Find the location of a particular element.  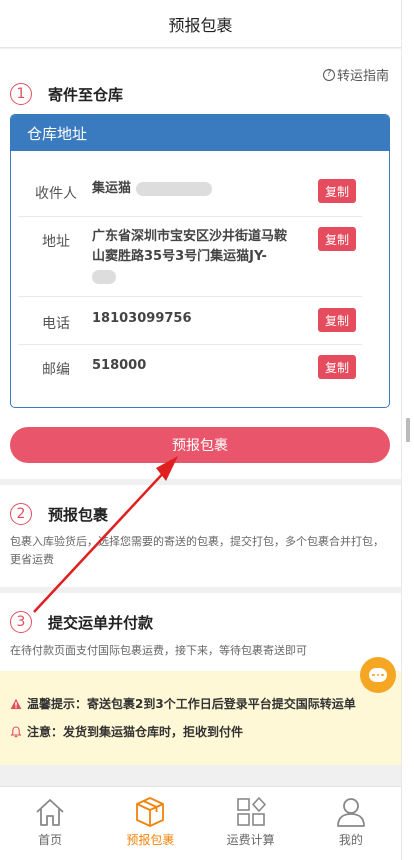

copy-zipcode-button: 复制 is located at coordinates (337, 367).